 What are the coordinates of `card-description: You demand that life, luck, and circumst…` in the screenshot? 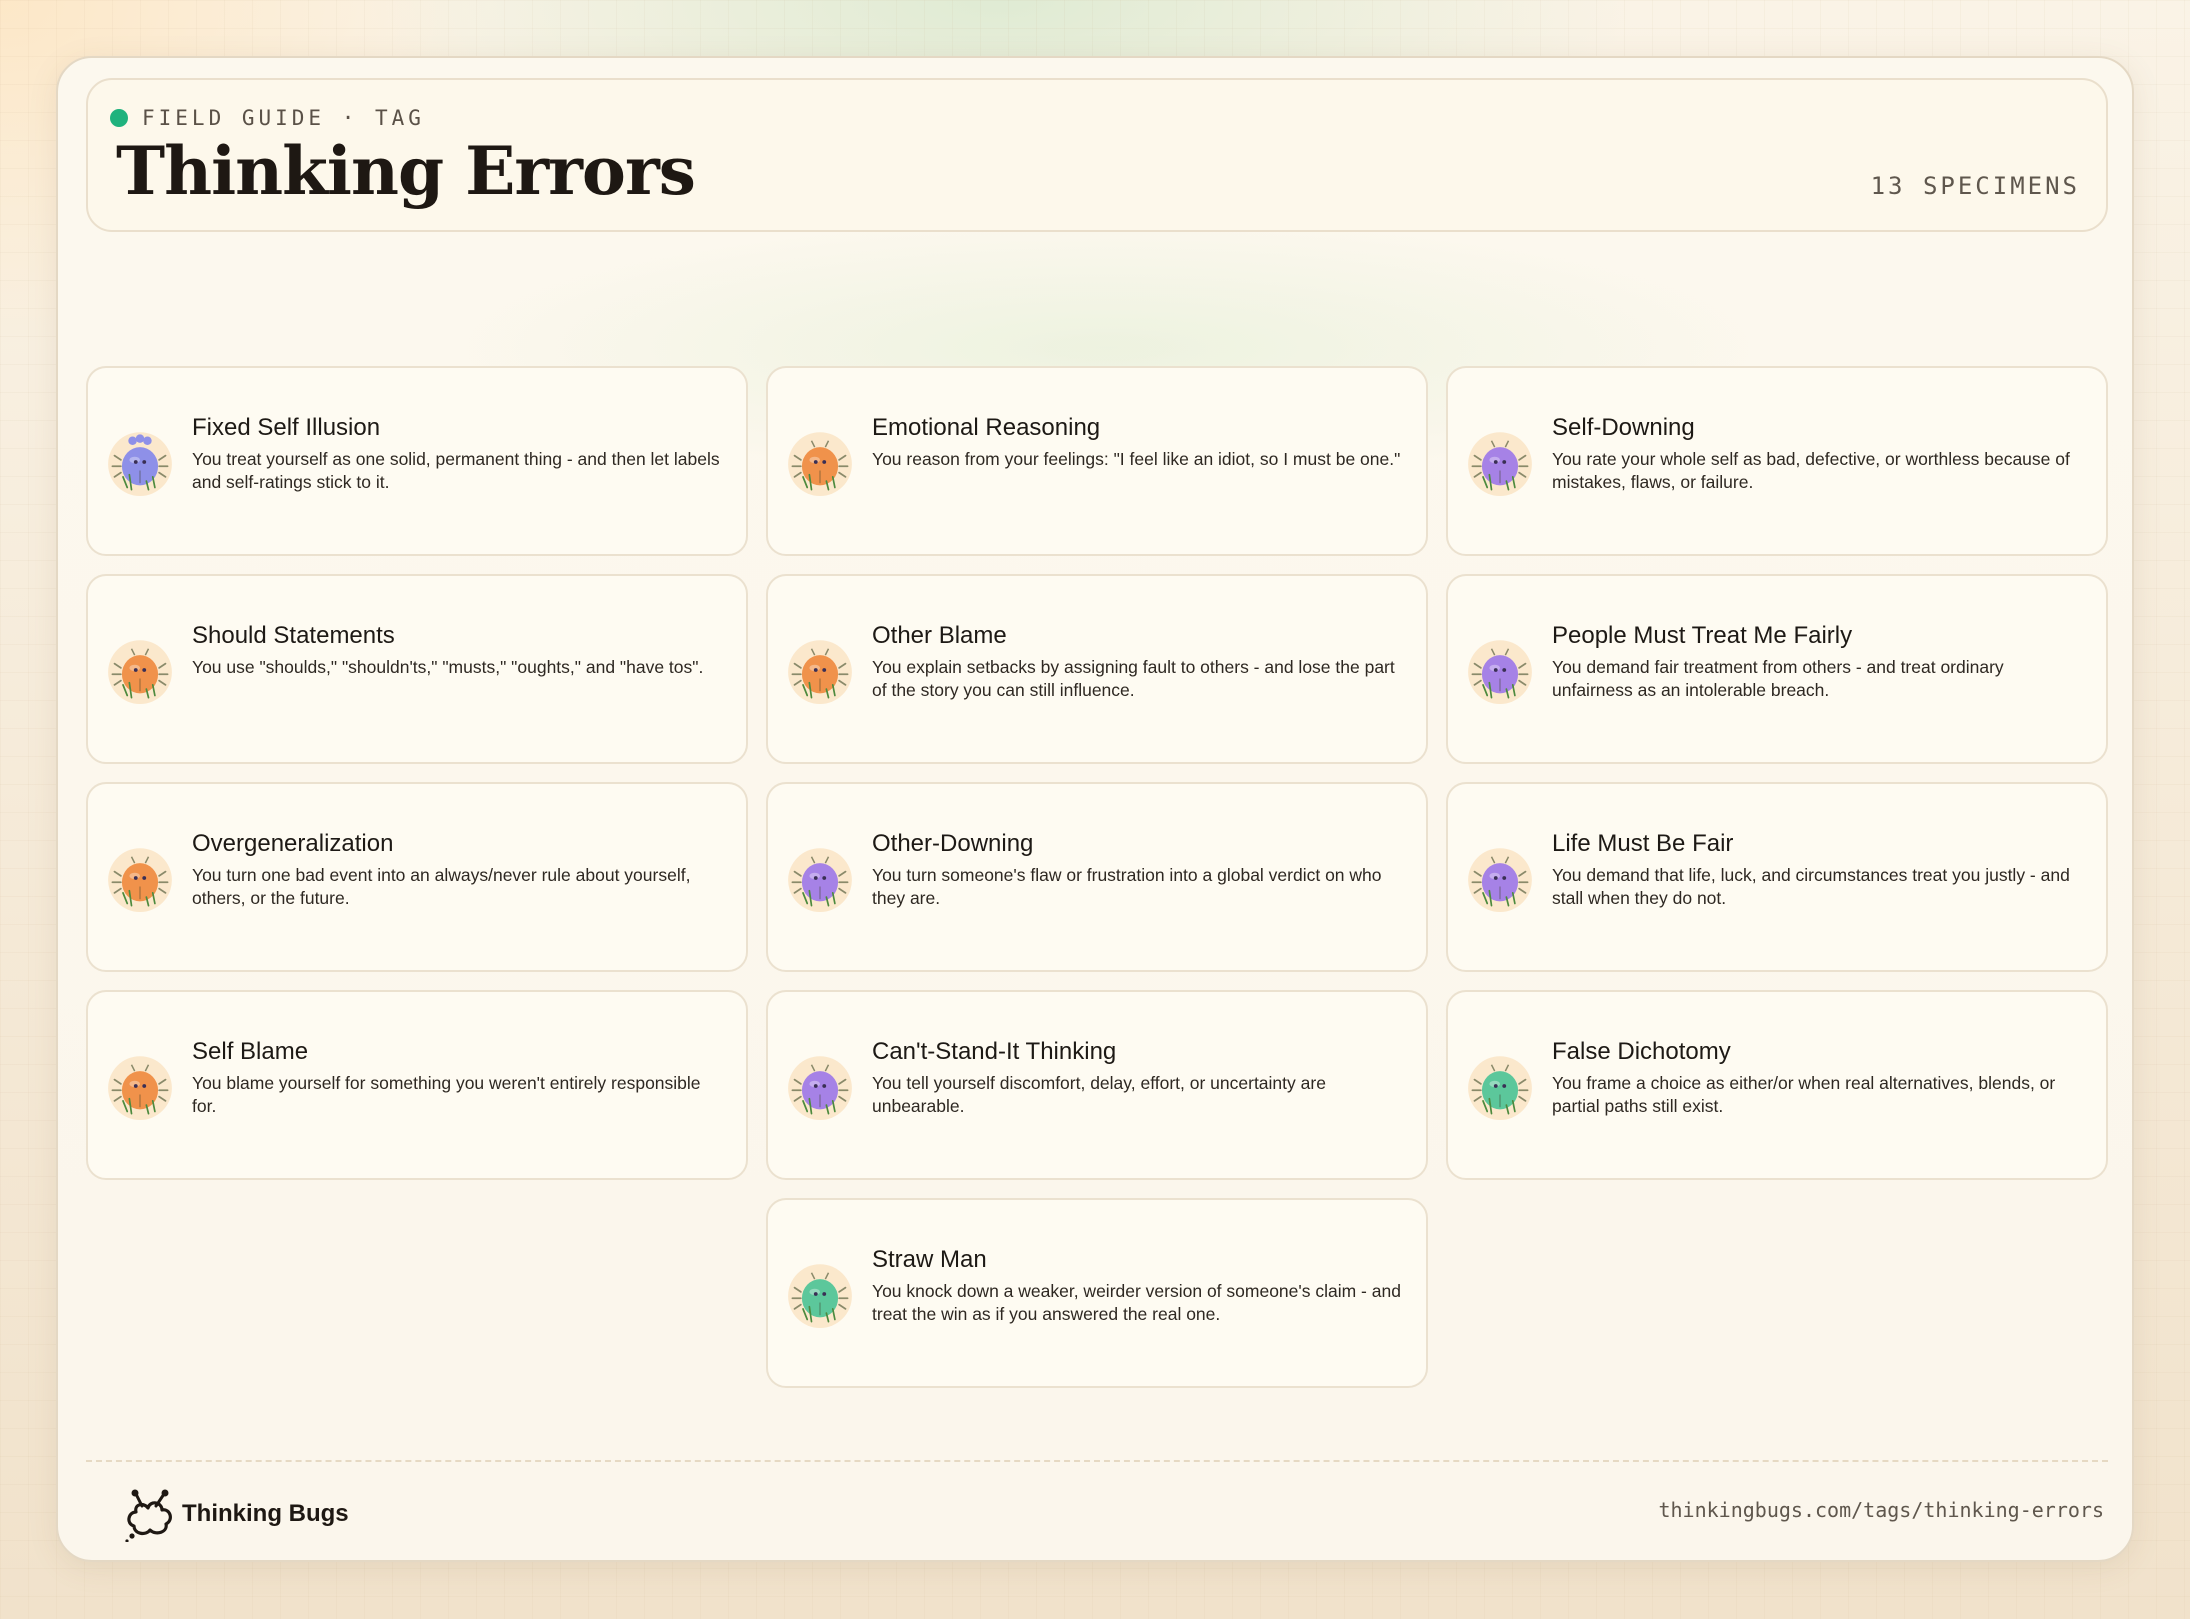 It's located at (1811, 886).